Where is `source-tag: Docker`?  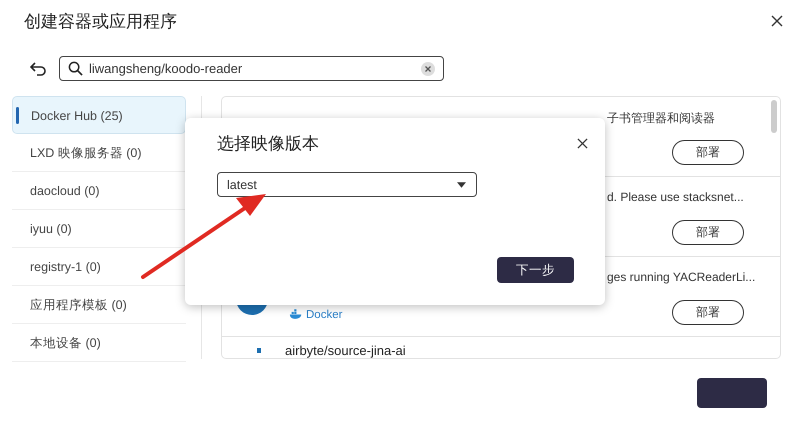 source-tag: Docker is located at coordinates (315, 314).